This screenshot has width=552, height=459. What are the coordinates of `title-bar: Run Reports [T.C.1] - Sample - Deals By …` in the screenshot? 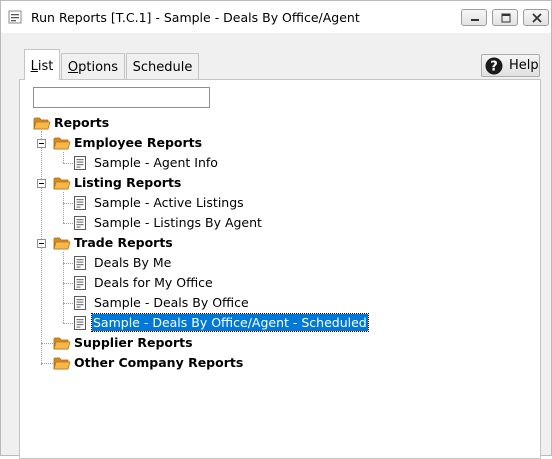 It's located at (276, 17).